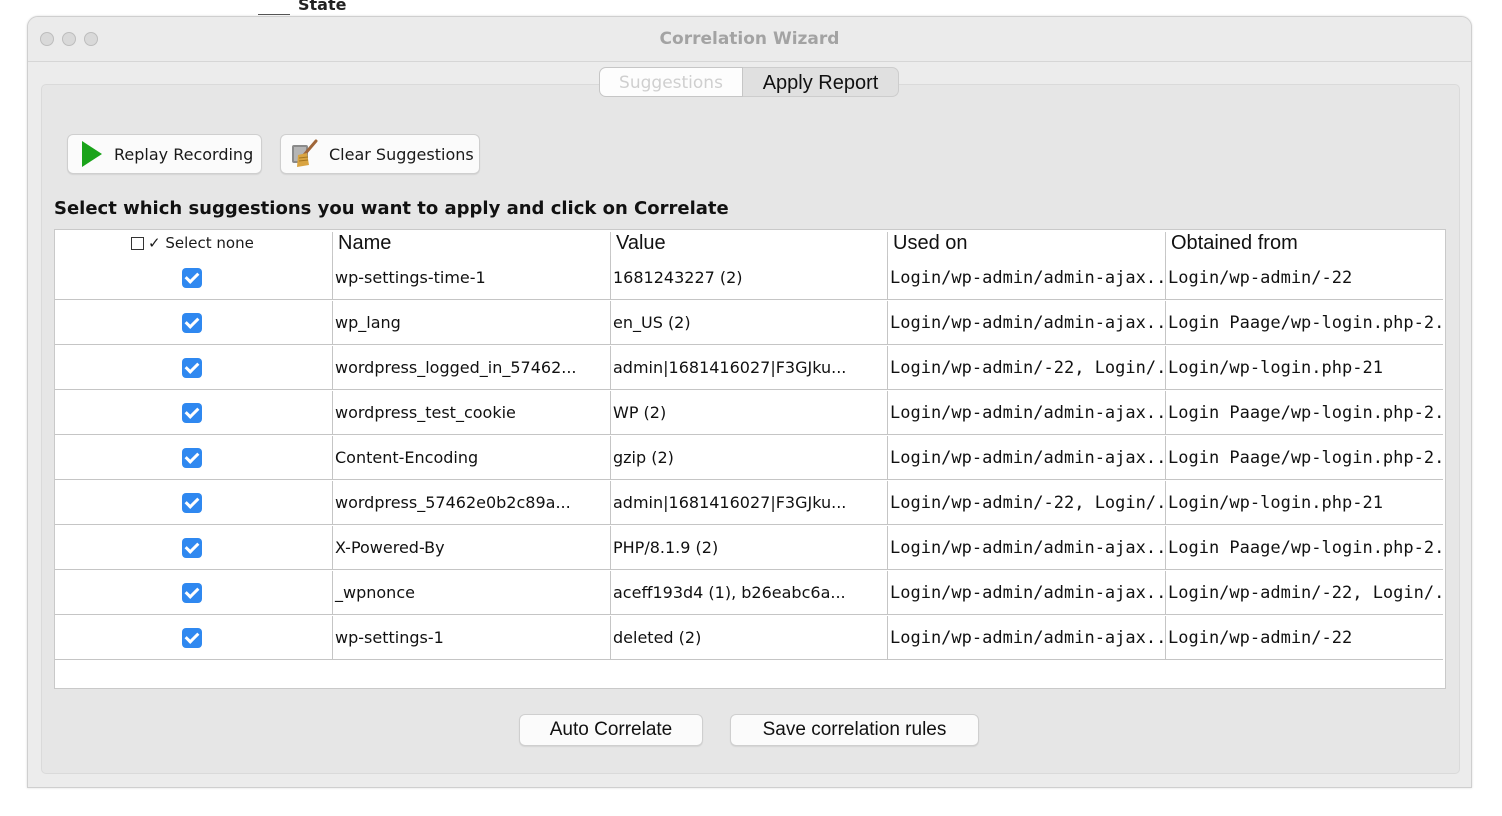  What do you see at coordinates (471, 548) in the screenshot?
I see `cell-name: X-Powered-By` at bounding box center [471, 548].